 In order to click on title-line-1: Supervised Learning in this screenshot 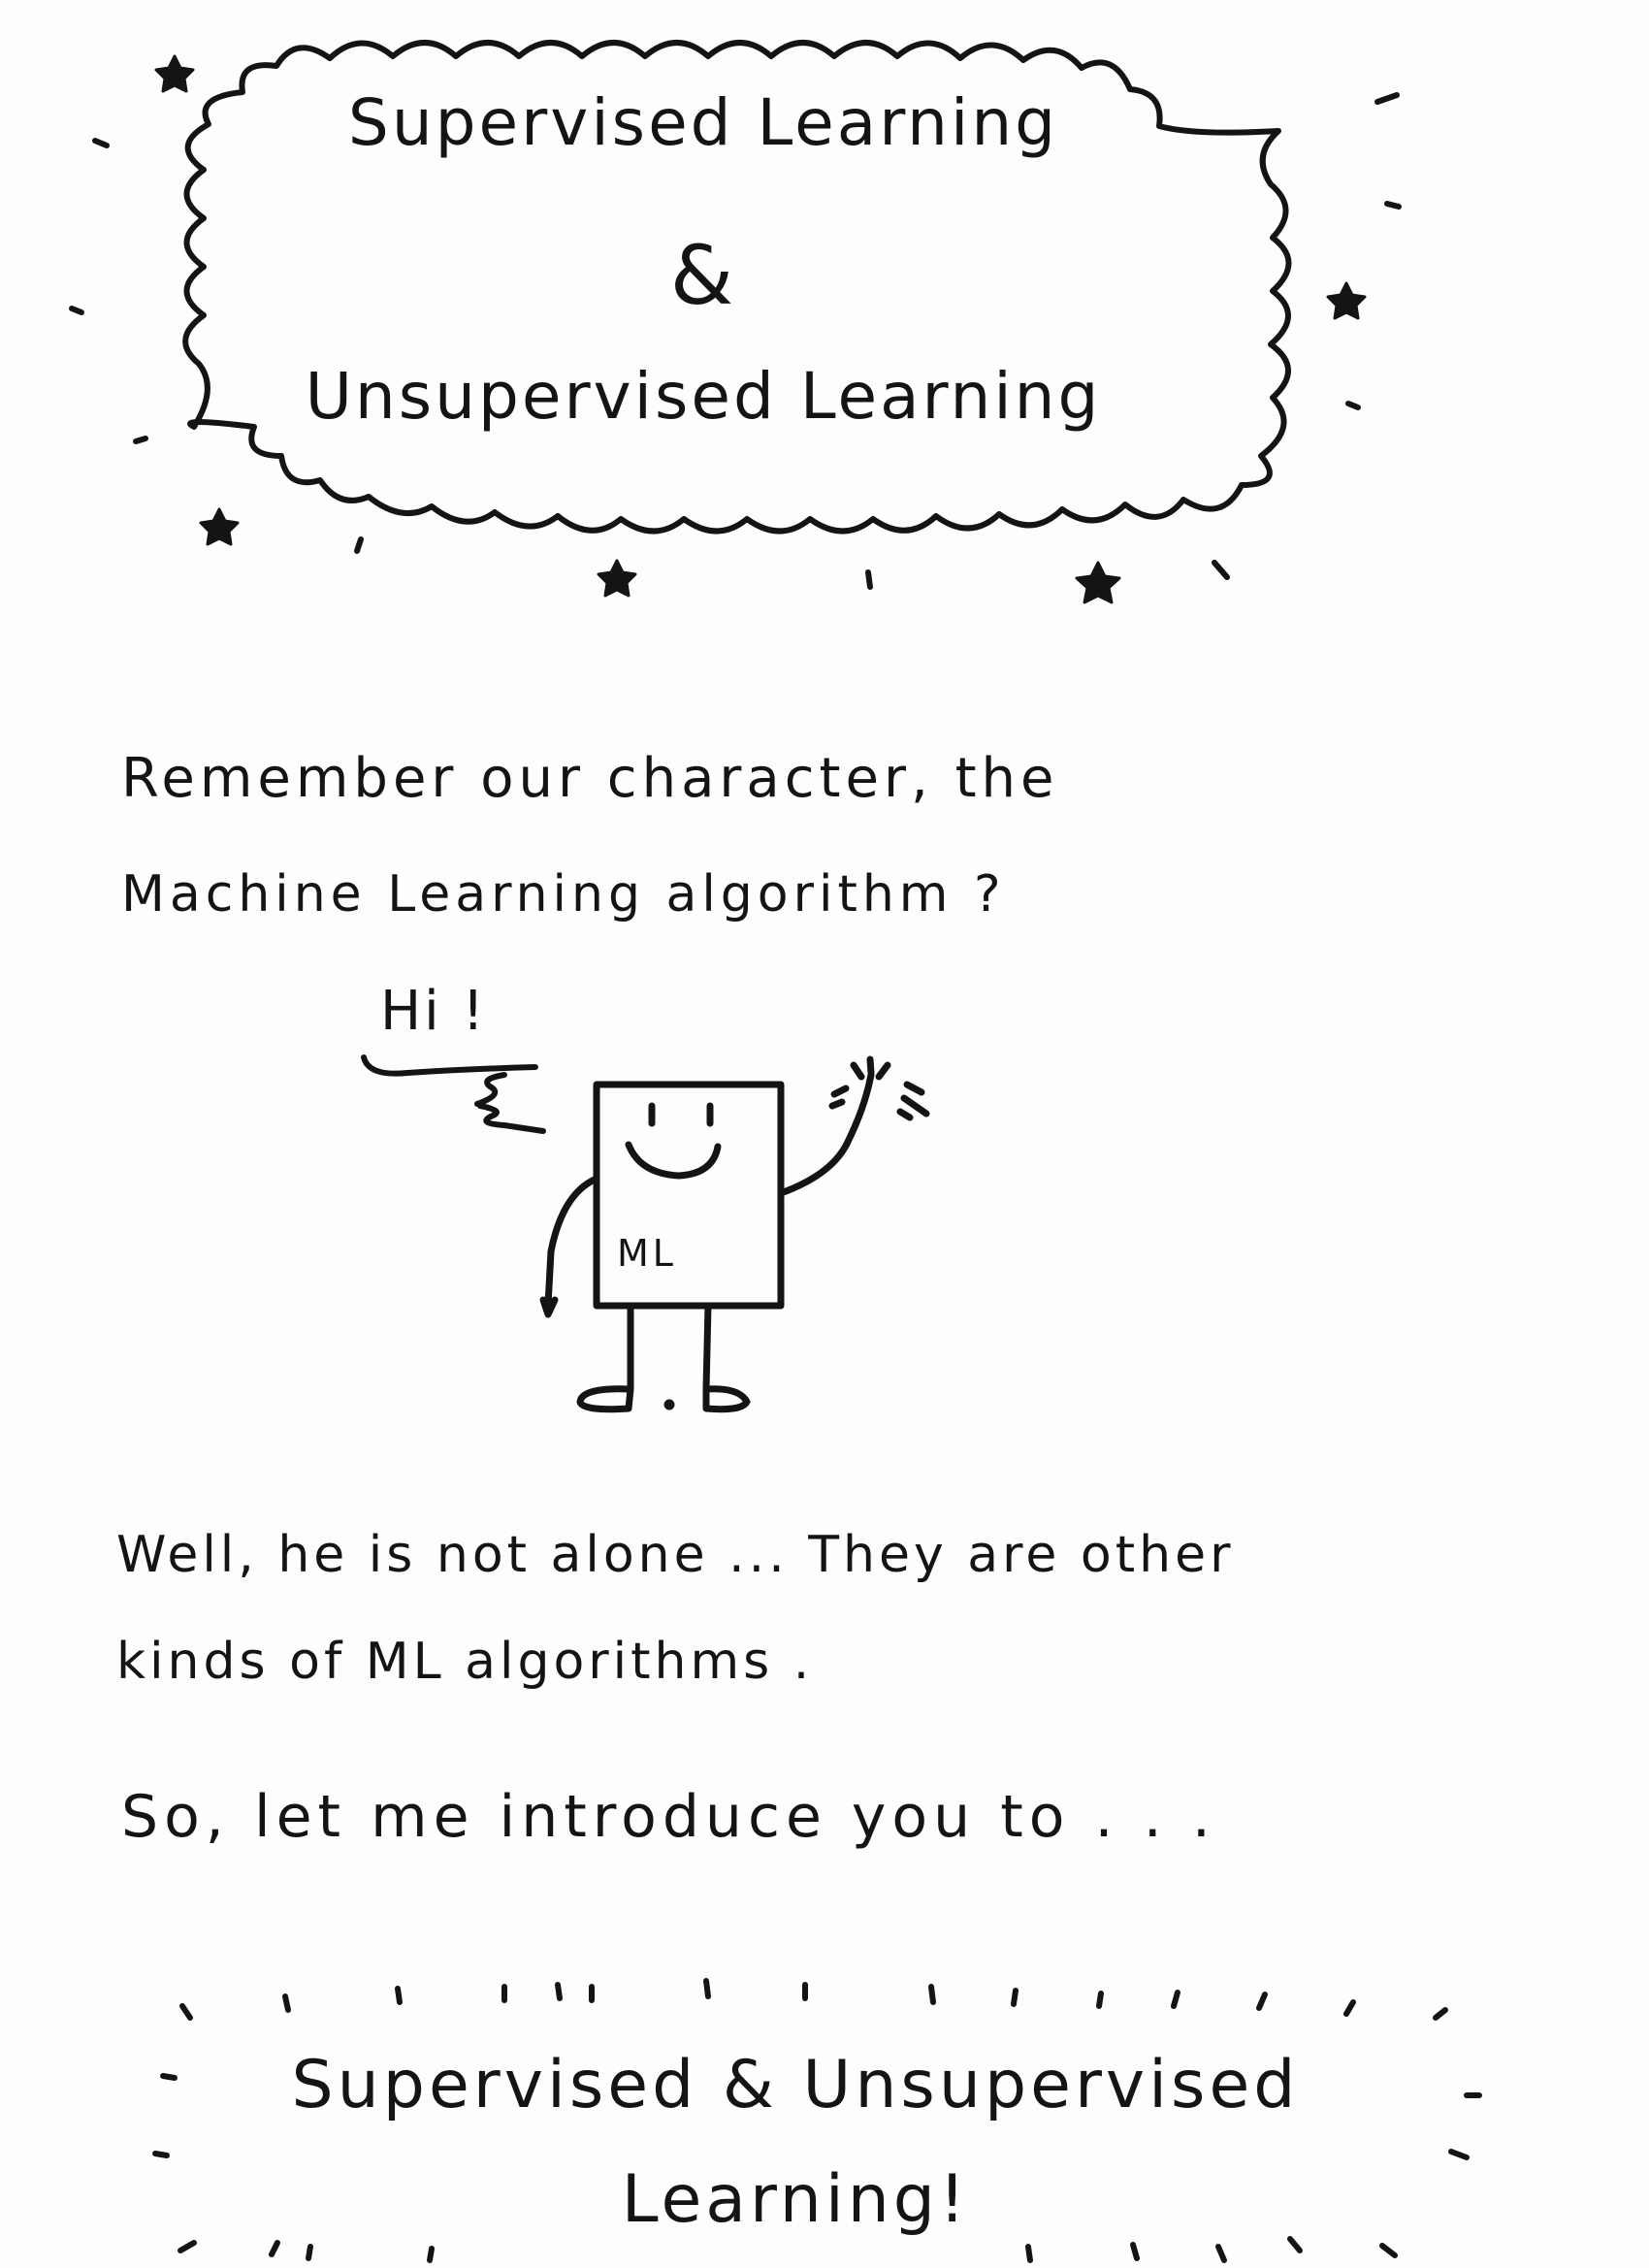, I will do `click(703, 122)`.